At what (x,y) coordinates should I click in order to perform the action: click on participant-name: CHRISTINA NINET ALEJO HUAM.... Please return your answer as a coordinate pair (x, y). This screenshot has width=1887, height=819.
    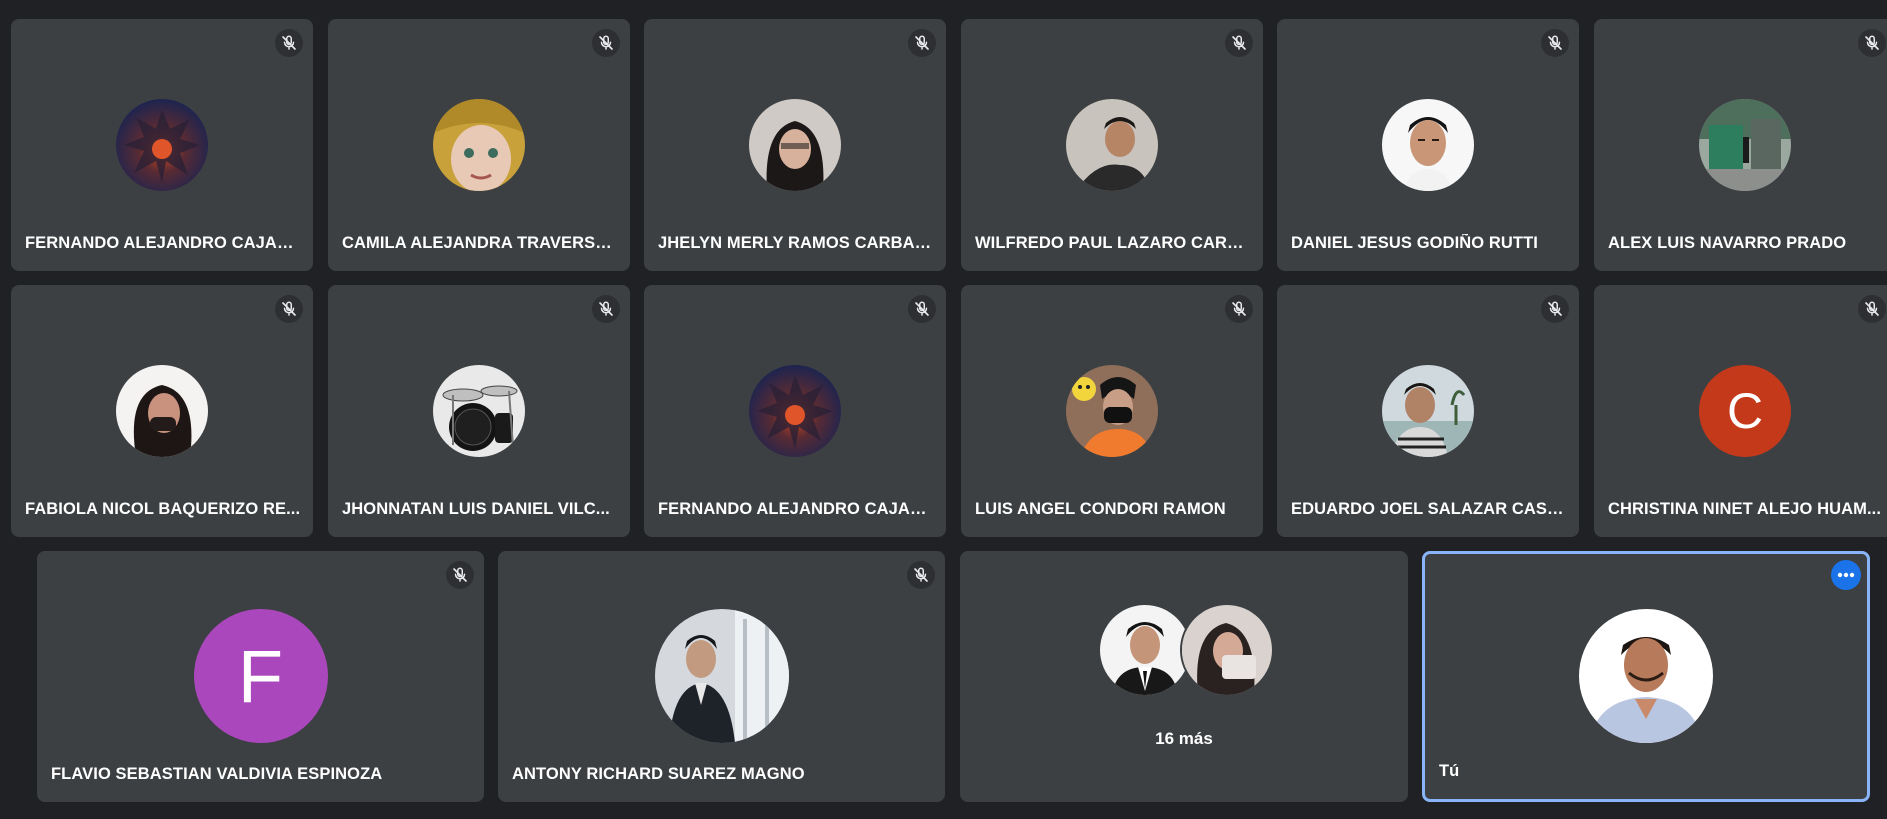
    Looking at the image, I should click on (1745, 509).